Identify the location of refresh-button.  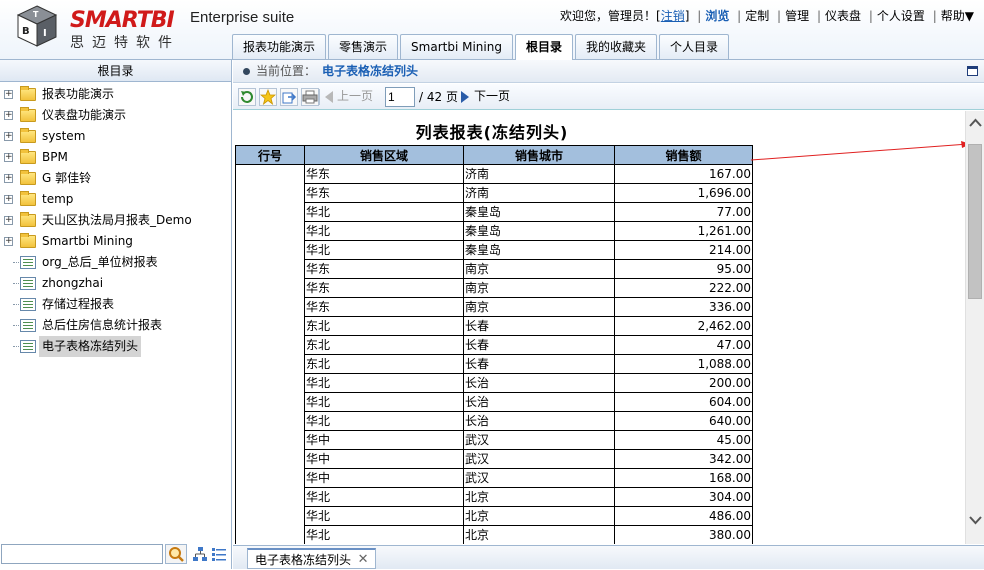
(247, 97).